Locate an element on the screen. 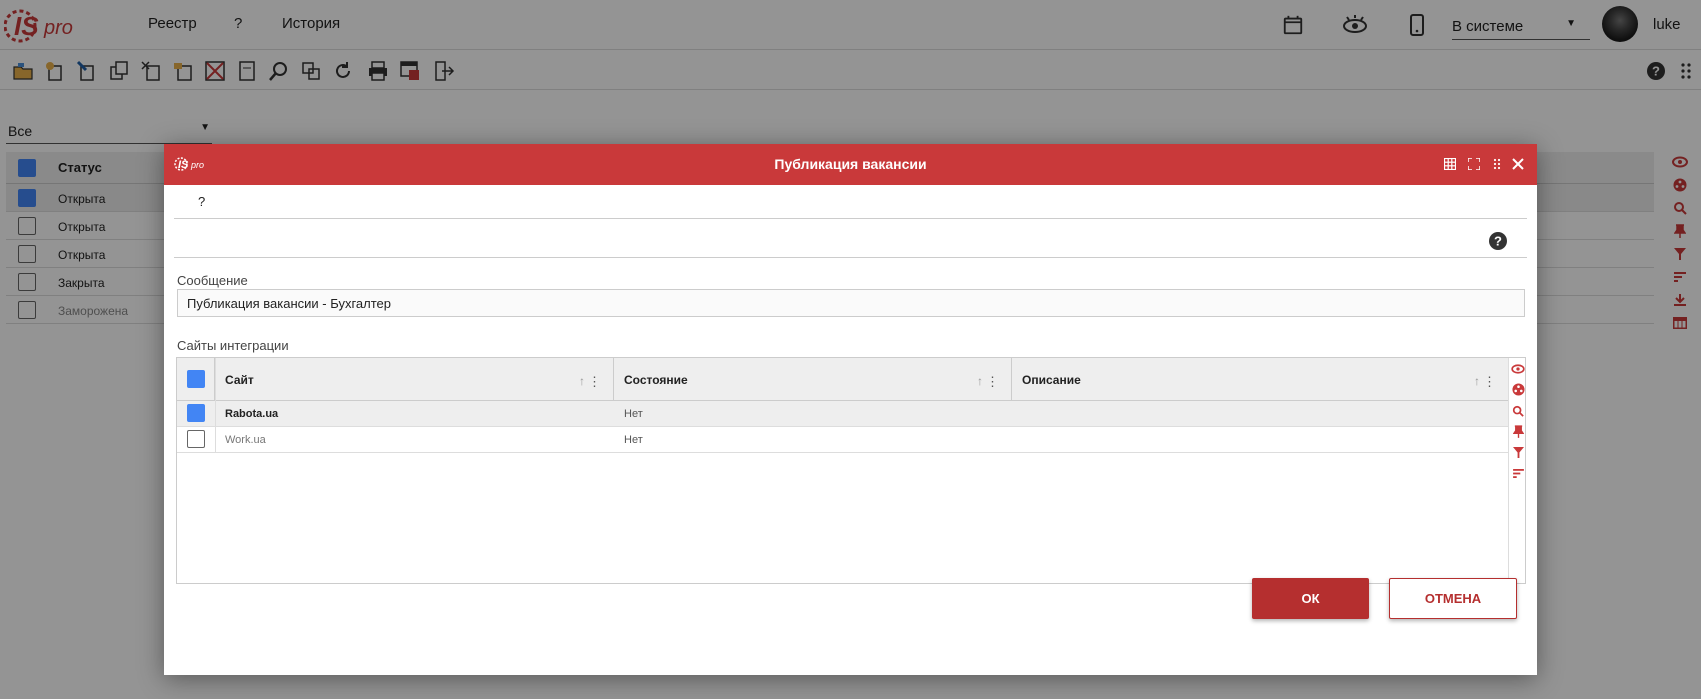 Image resolution: width=1701 pixels, height=699 pixels. dialog-menu-help: ? is located at coordinates (201, 201).